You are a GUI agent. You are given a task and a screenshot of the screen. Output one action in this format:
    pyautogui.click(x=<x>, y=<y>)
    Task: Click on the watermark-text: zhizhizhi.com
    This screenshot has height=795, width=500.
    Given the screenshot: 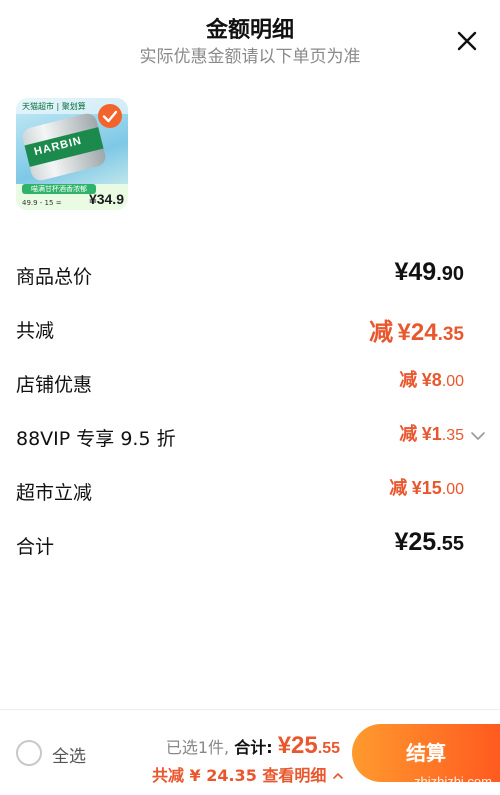 What is the action you would take?
    pyautogui.click(x=452, y=781)
    